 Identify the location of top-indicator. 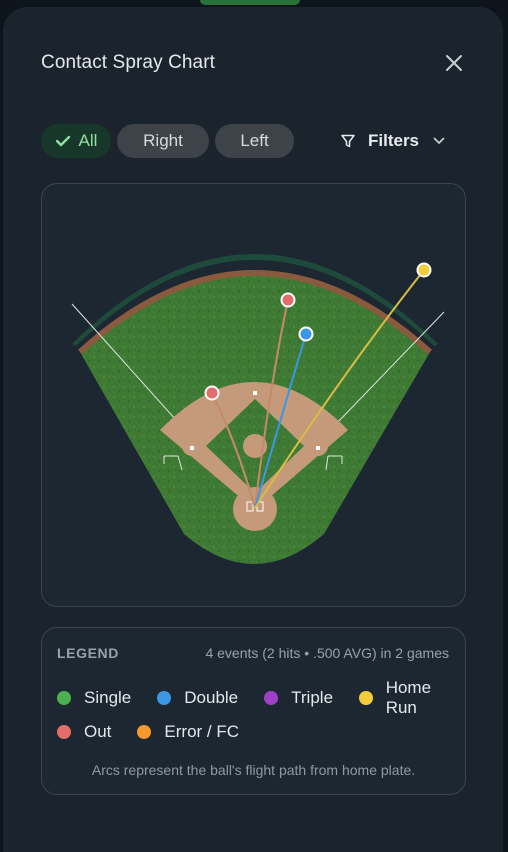
(250, 2).